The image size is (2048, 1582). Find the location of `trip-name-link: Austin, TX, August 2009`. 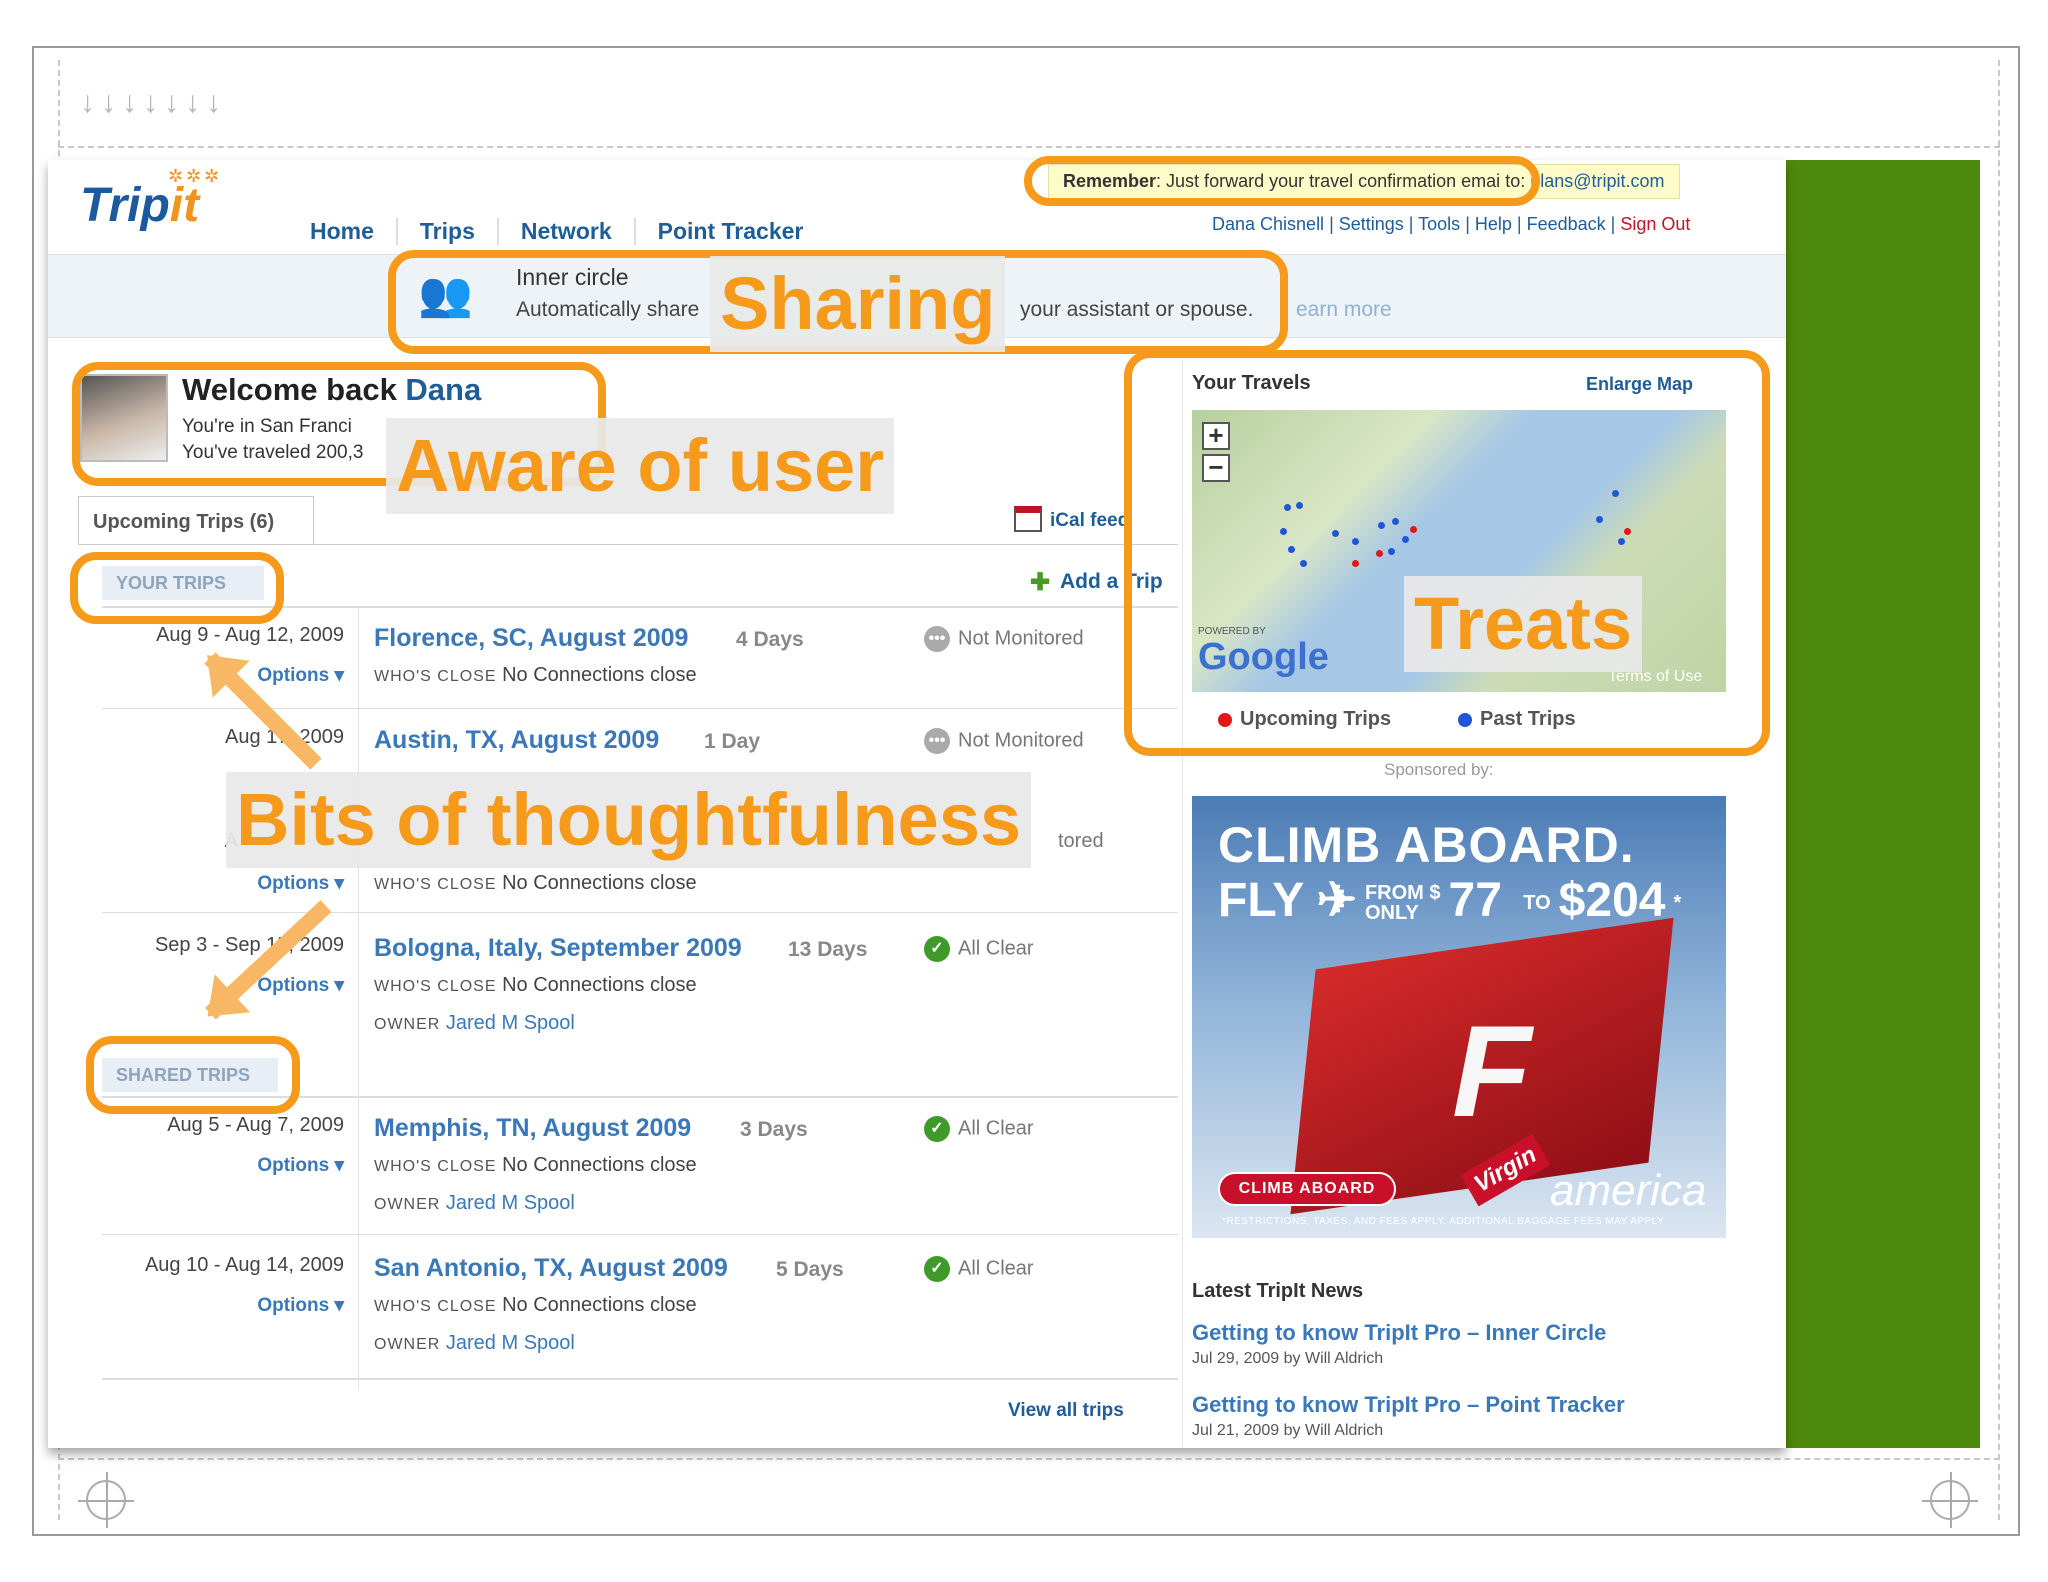

trip-name-link: Austin, TX, August 2009 is located at coordinates (516, 740).